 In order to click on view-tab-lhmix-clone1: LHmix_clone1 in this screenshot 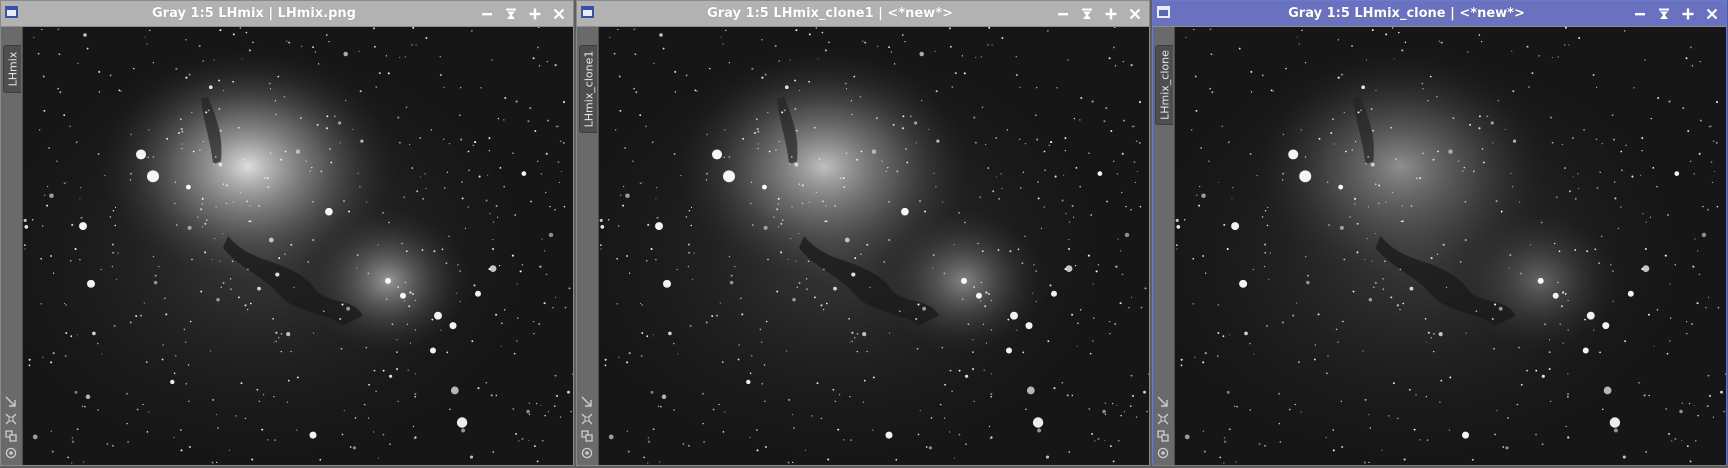, I will do `click(588, 89)`.